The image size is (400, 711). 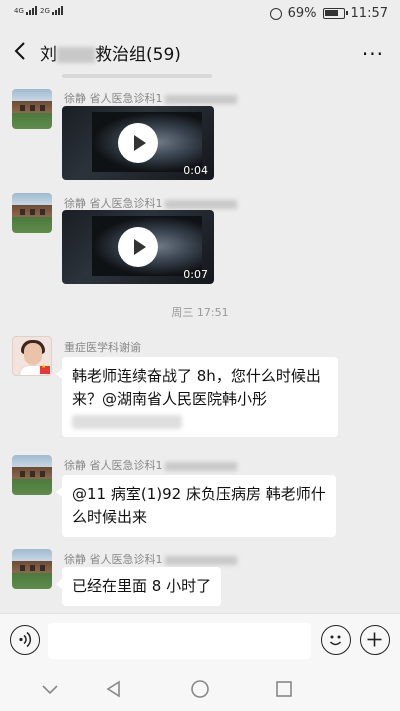 I want to click on redacted-name, so click(x=76, y=55).